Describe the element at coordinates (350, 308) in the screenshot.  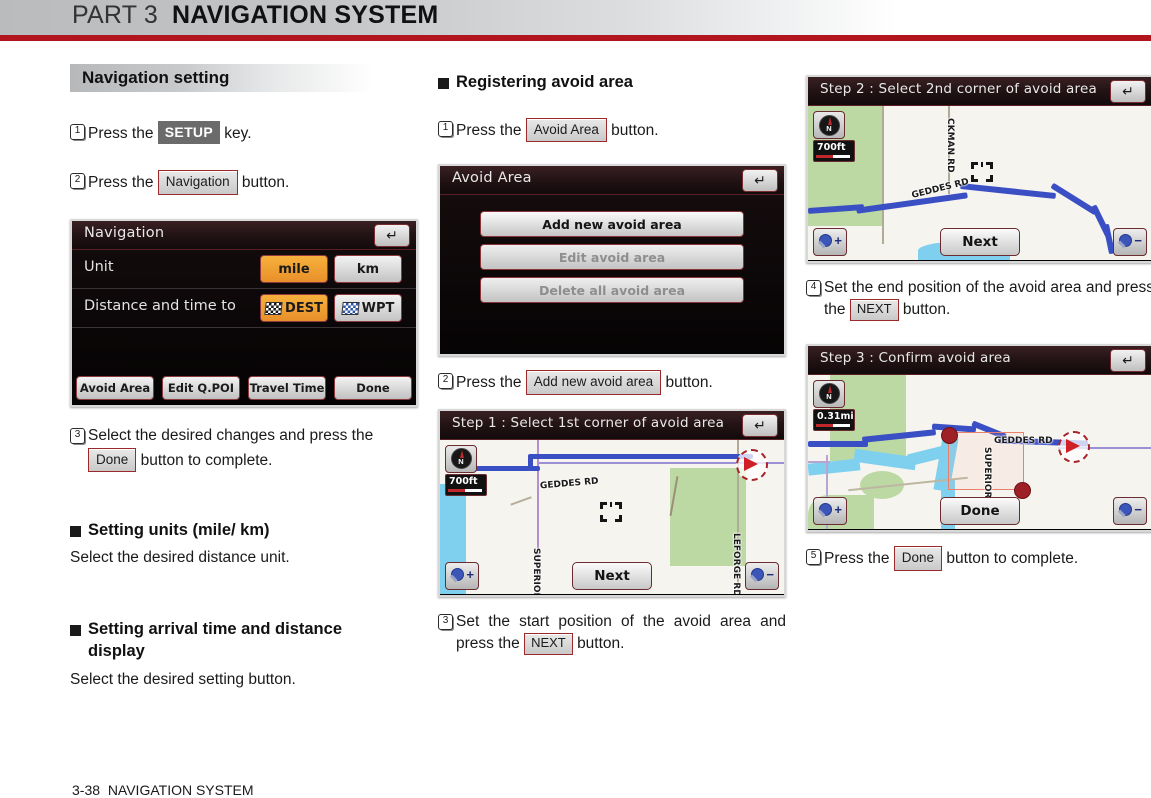
I see `checkered-flag-blue-icon` at that location.